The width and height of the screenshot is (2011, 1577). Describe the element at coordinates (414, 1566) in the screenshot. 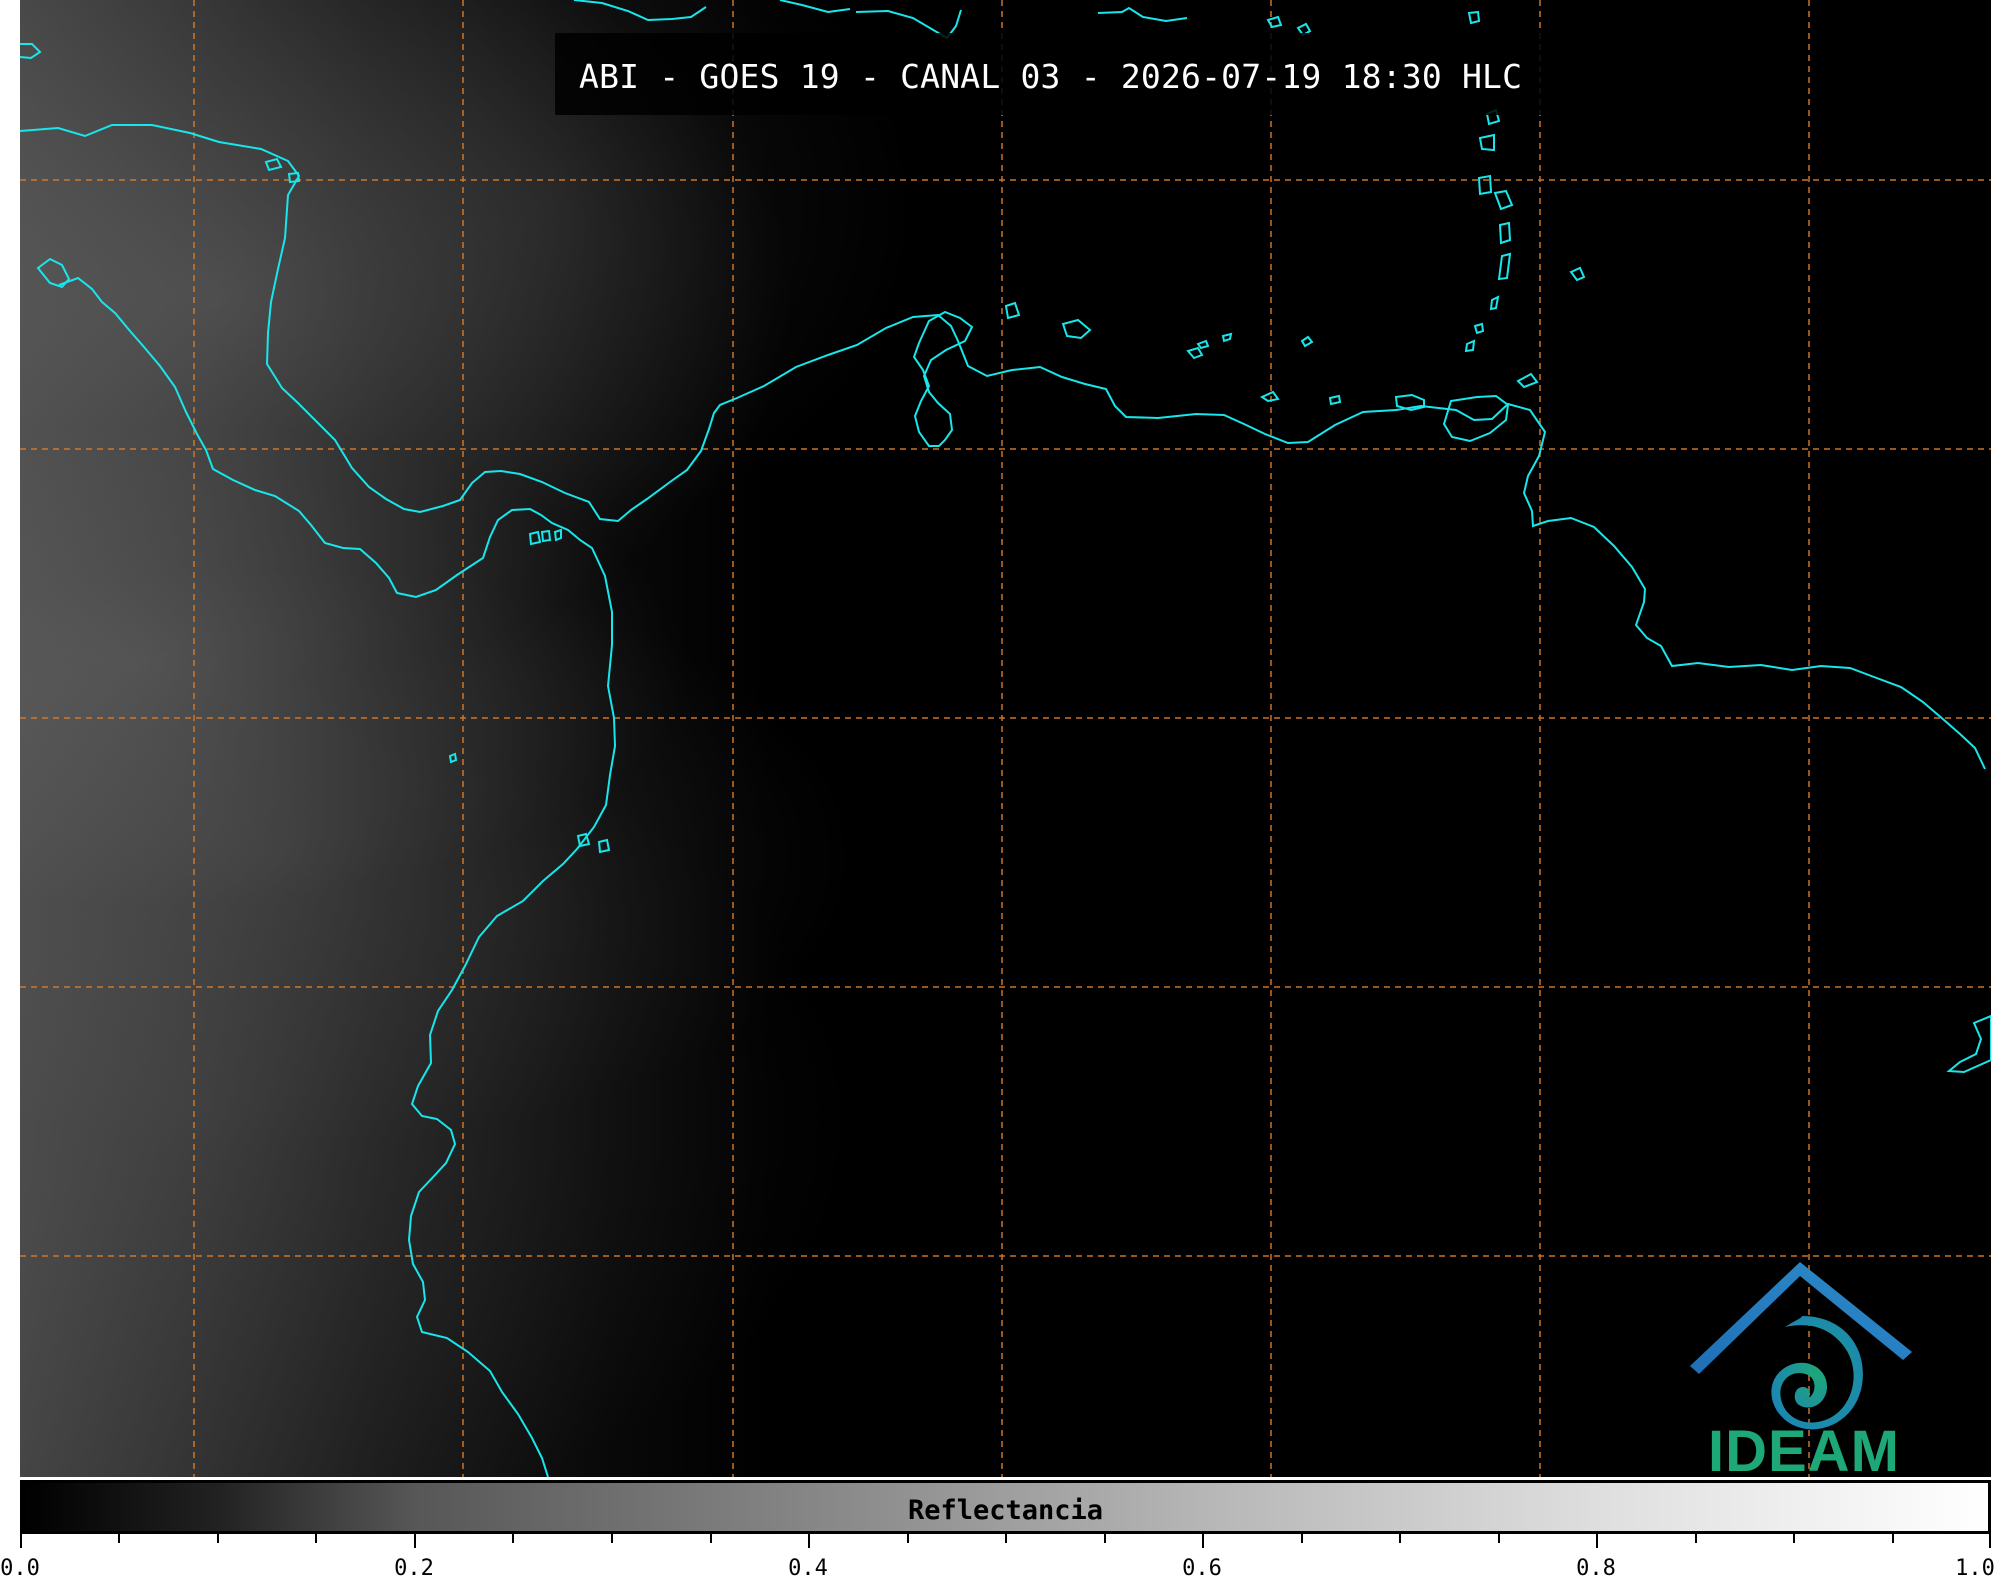

I see `colorbar-tick-label: 0.2` at that location.